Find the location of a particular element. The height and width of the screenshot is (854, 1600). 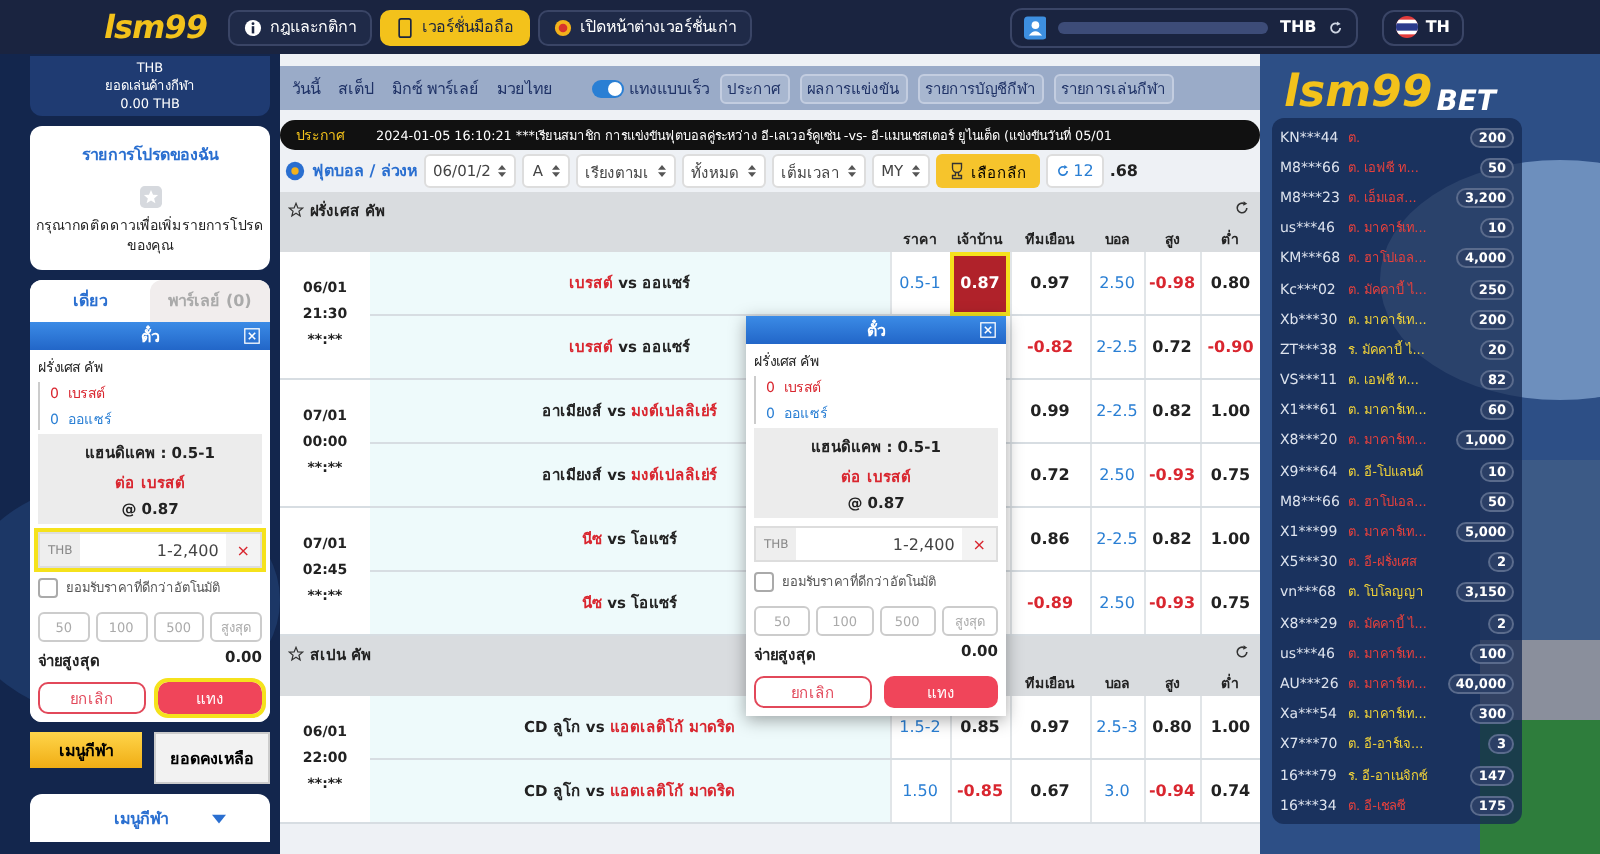

language-button: TH is located at coordinates (1422, 27).